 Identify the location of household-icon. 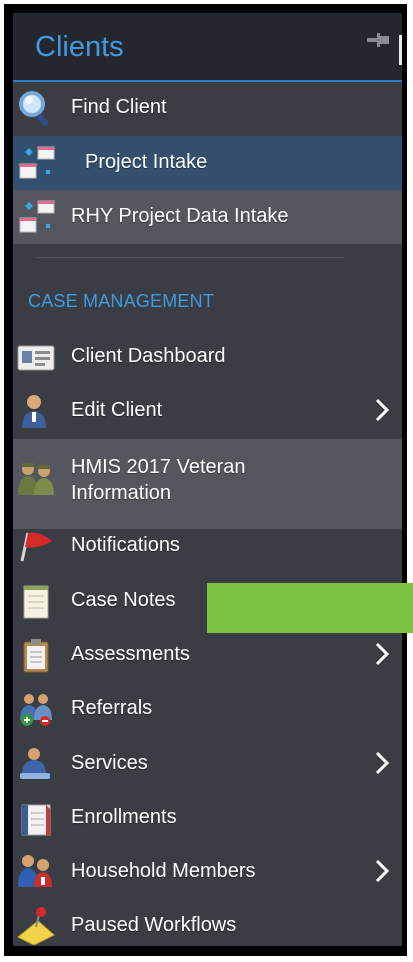
(35, 871).